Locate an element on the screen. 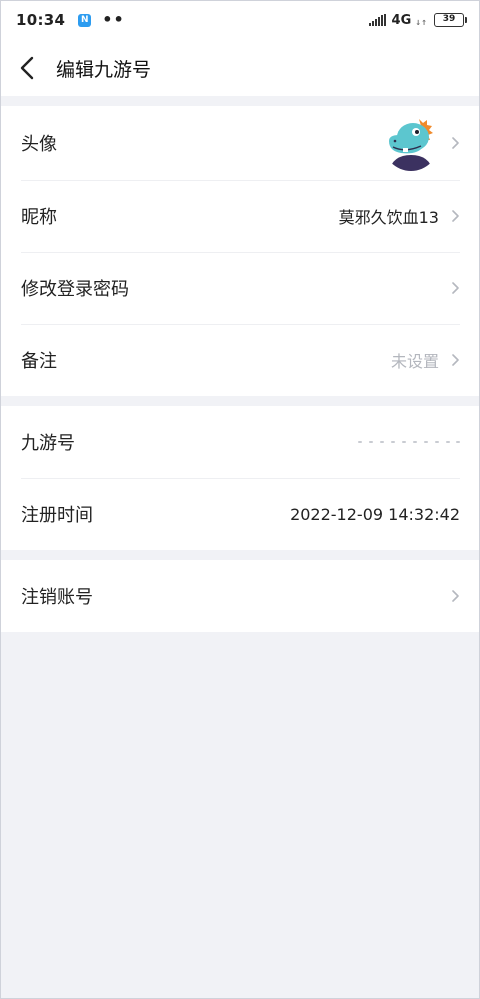 This screenshot has height=999, width=480. nickname-row: 昵称 莫邪久饮血13 is located at coordinates (240, 216).